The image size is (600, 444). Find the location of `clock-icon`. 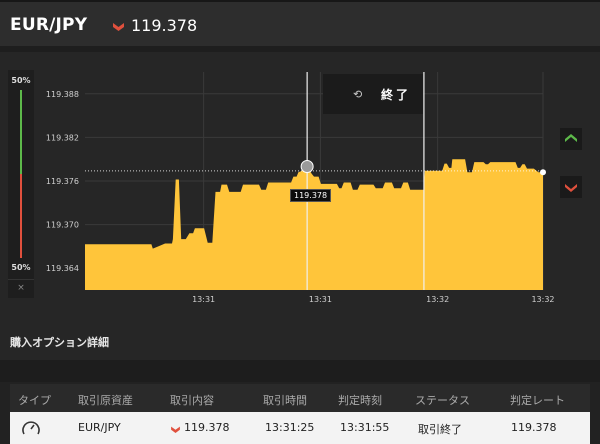

clock-icon is located at coordinates (31, 428).